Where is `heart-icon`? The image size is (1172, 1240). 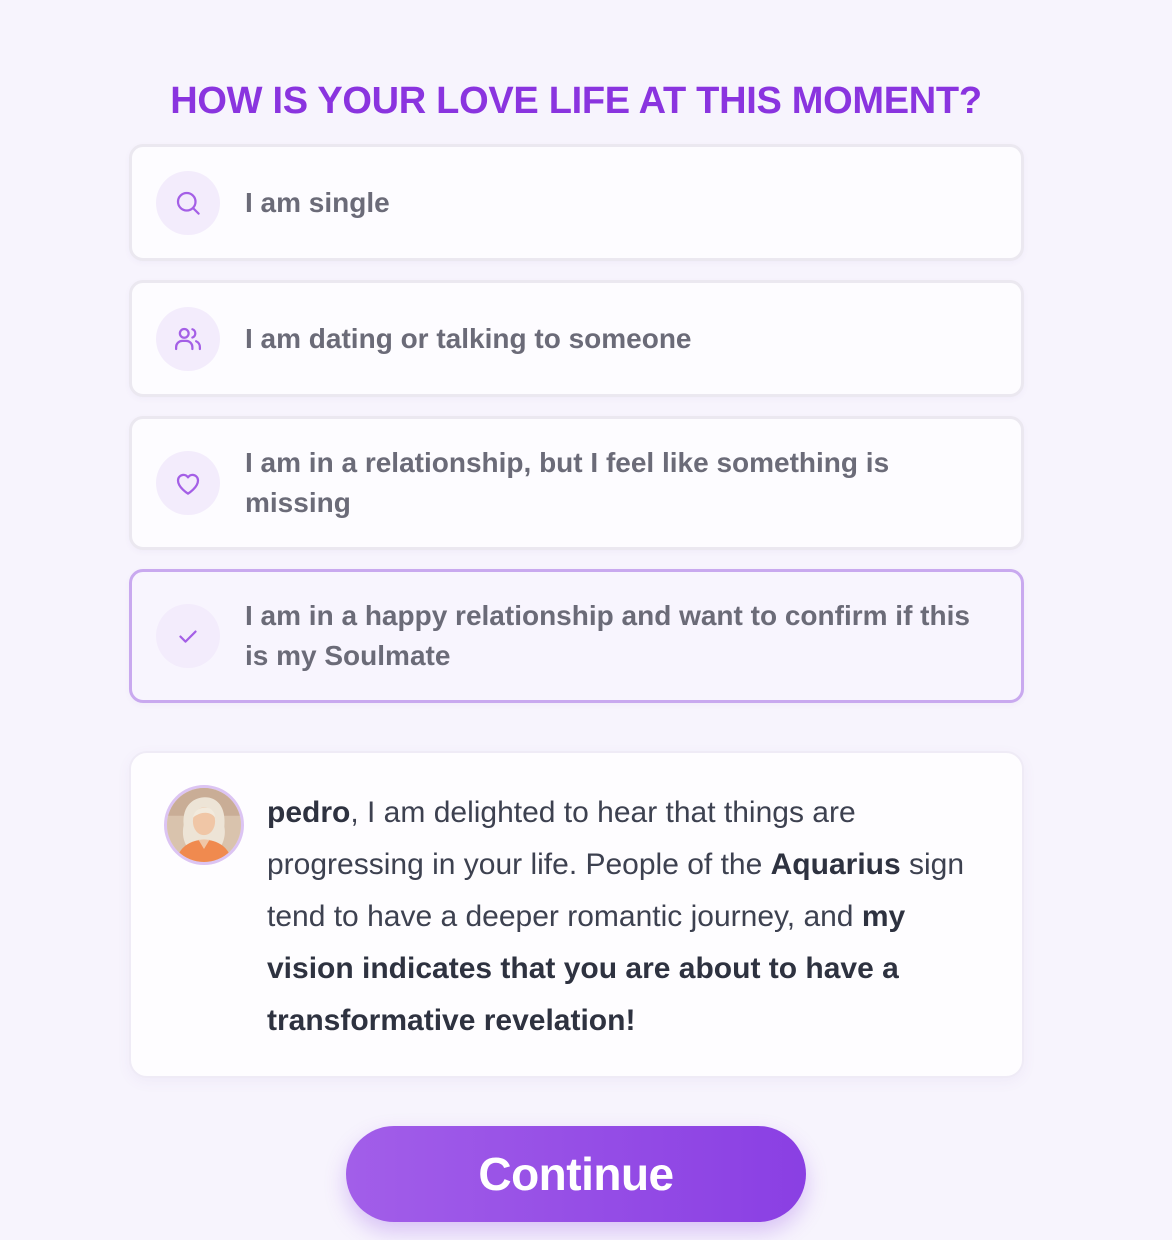
heart-icon is located at coordinates (188, 483).